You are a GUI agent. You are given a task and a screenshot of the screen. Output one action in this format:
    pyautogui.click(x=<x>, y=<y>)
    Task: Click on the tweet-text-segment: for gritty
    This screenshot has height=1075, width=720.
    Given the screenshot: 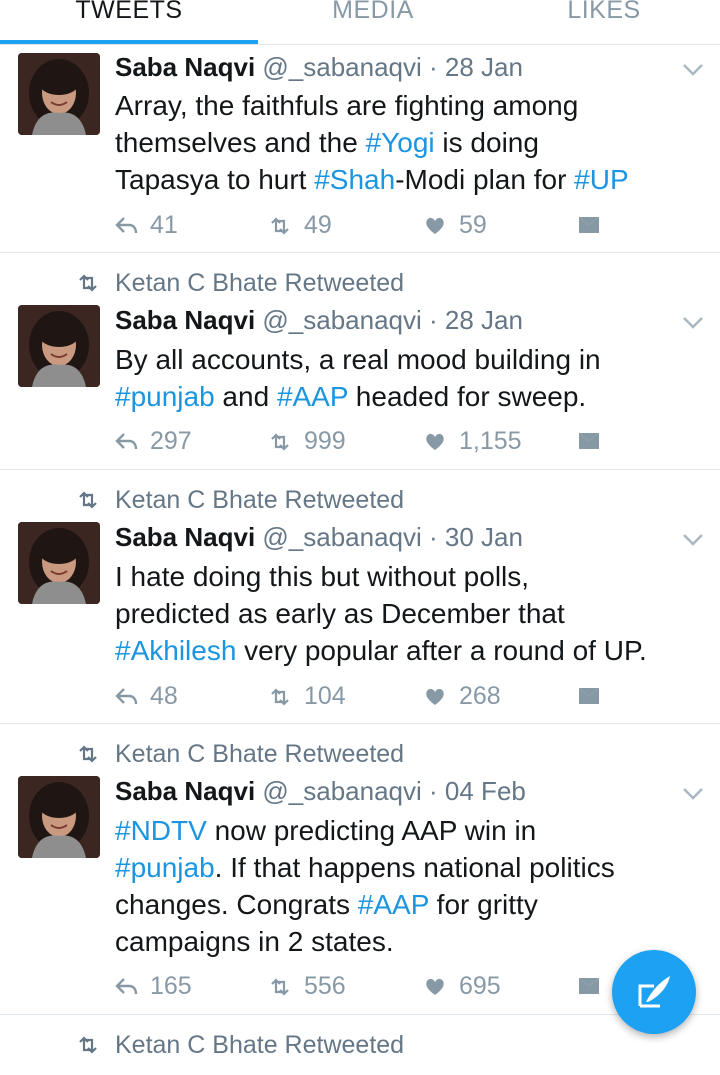 What is the action you would take?
    pyautogui.click(x=483, y=904)
    